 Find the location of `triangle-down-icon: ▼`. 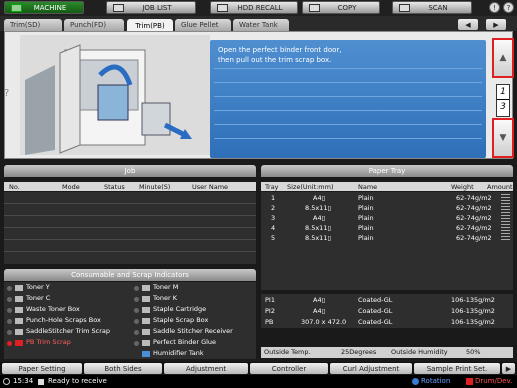

triangle-down-icon: ▼ is located at coordinates (503, 138).